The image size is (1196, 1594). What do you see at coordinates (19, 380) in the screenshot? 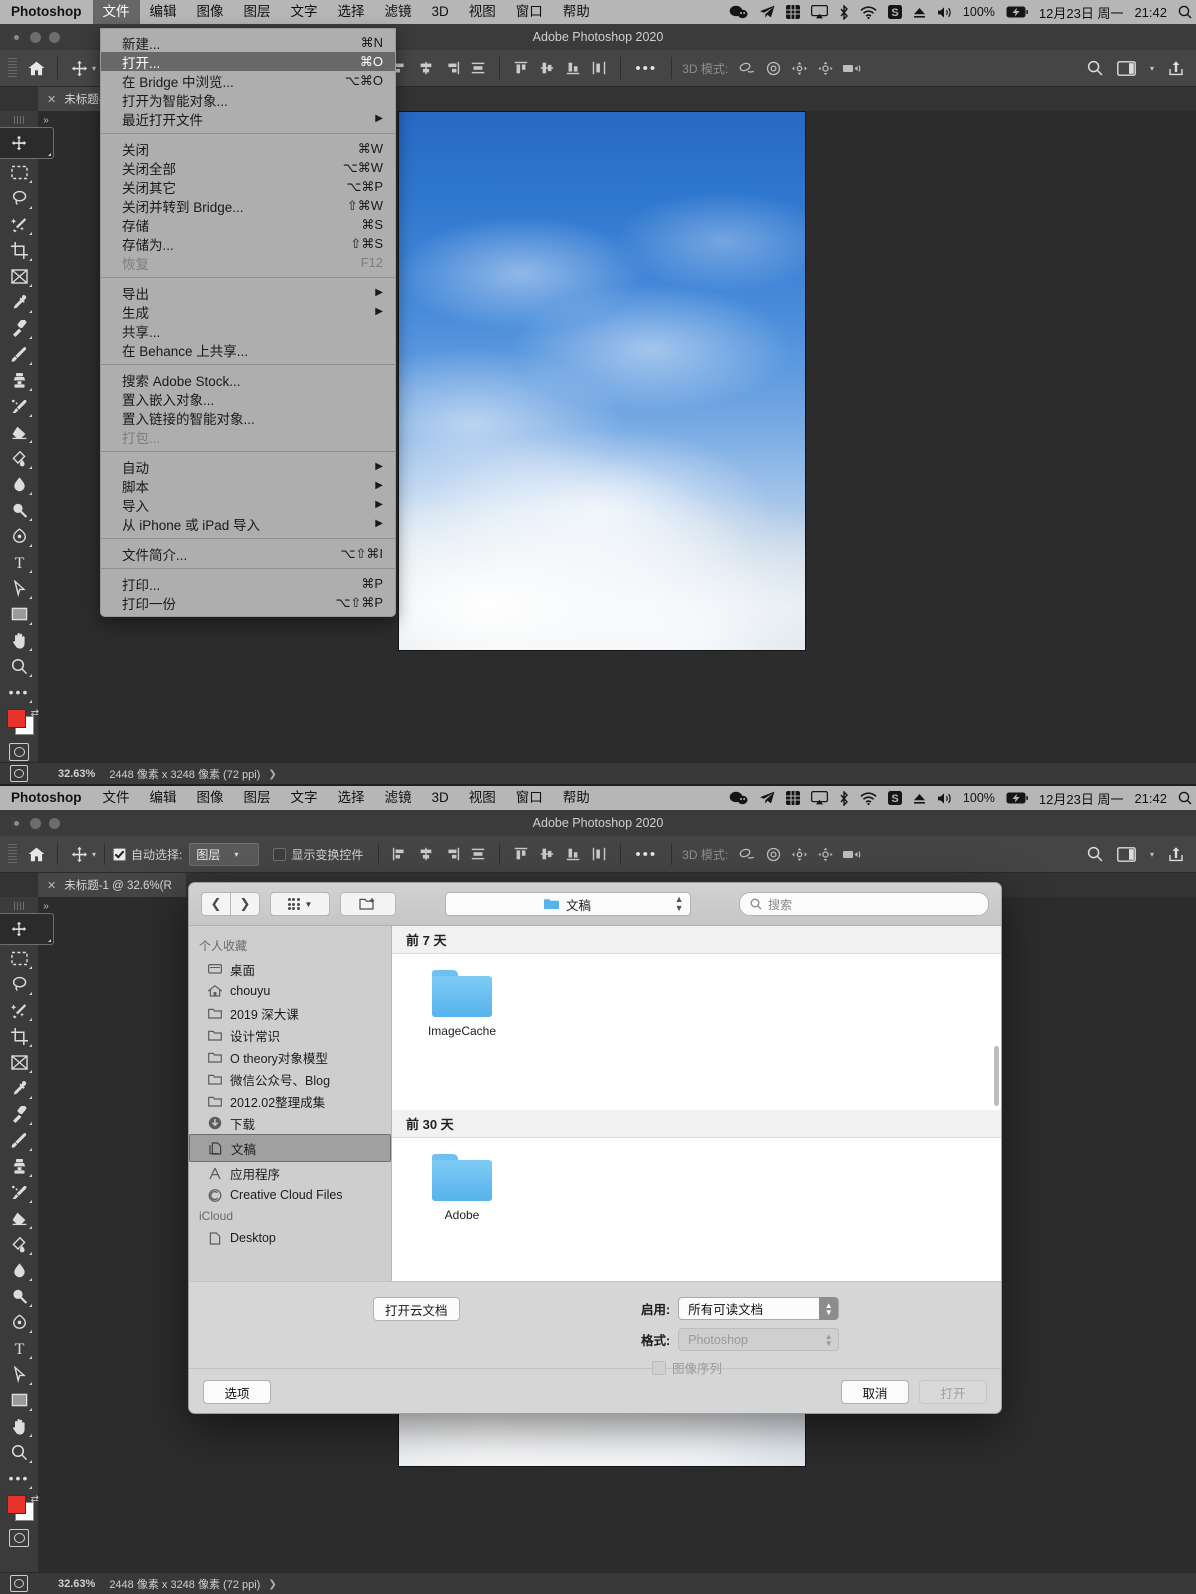
I see `clone-stamp-tool-icon` at bounding box center [19, 380].